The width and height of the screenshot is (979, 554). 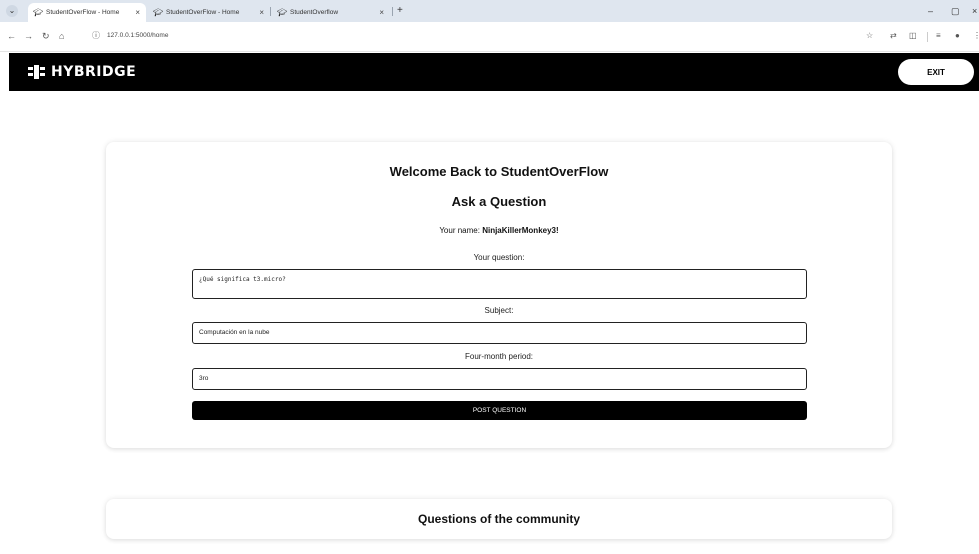 What do you see at coordinates (893, 36) in the screenshot?
I see `translate-icon: ⇄` at bounding box center [893, 36].